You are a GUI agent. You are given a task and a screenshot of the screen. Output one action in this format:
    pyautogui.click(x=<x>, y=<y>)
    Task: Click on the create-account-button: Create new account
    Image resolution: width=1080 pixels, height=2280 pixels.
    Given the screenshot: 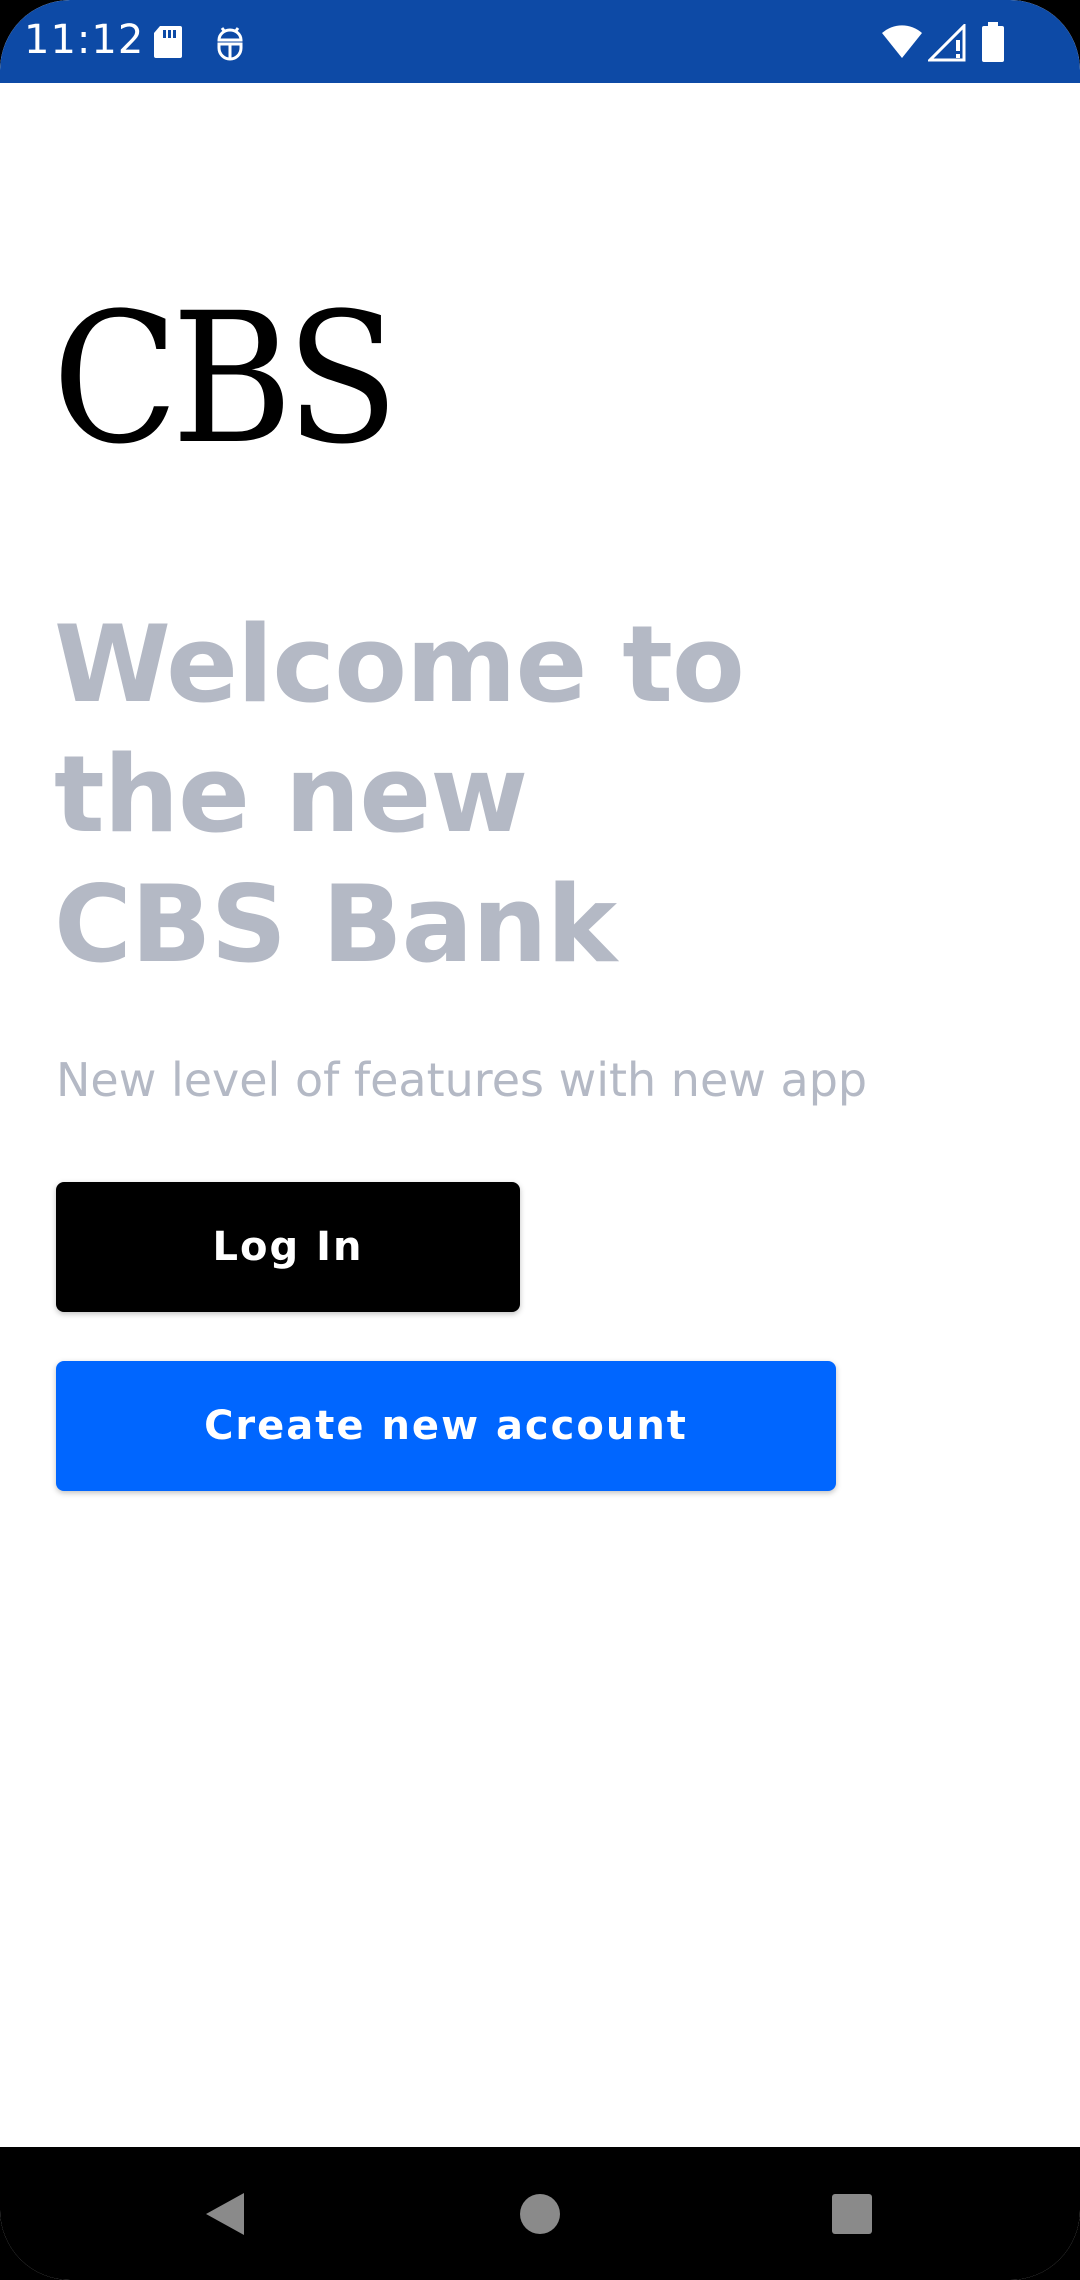 What is the action you would take?
    pyautogui.click(x=446, y=1426)
    